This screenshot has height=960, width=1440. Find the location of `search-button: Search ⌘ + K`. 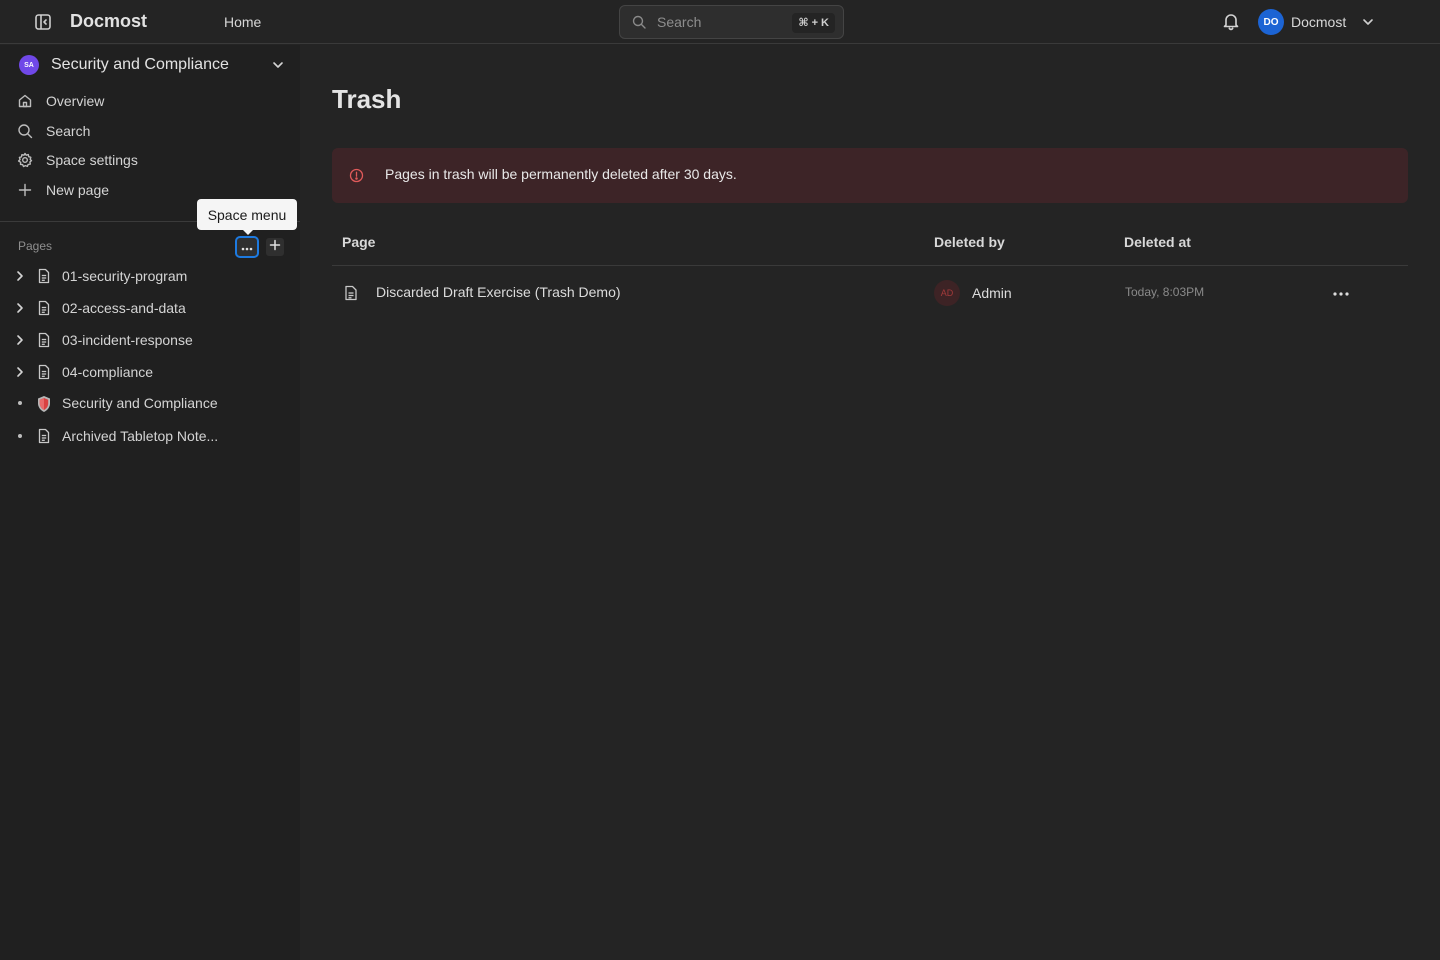

search-button: Search ⌘ + K is located at coordinates (731, 22).